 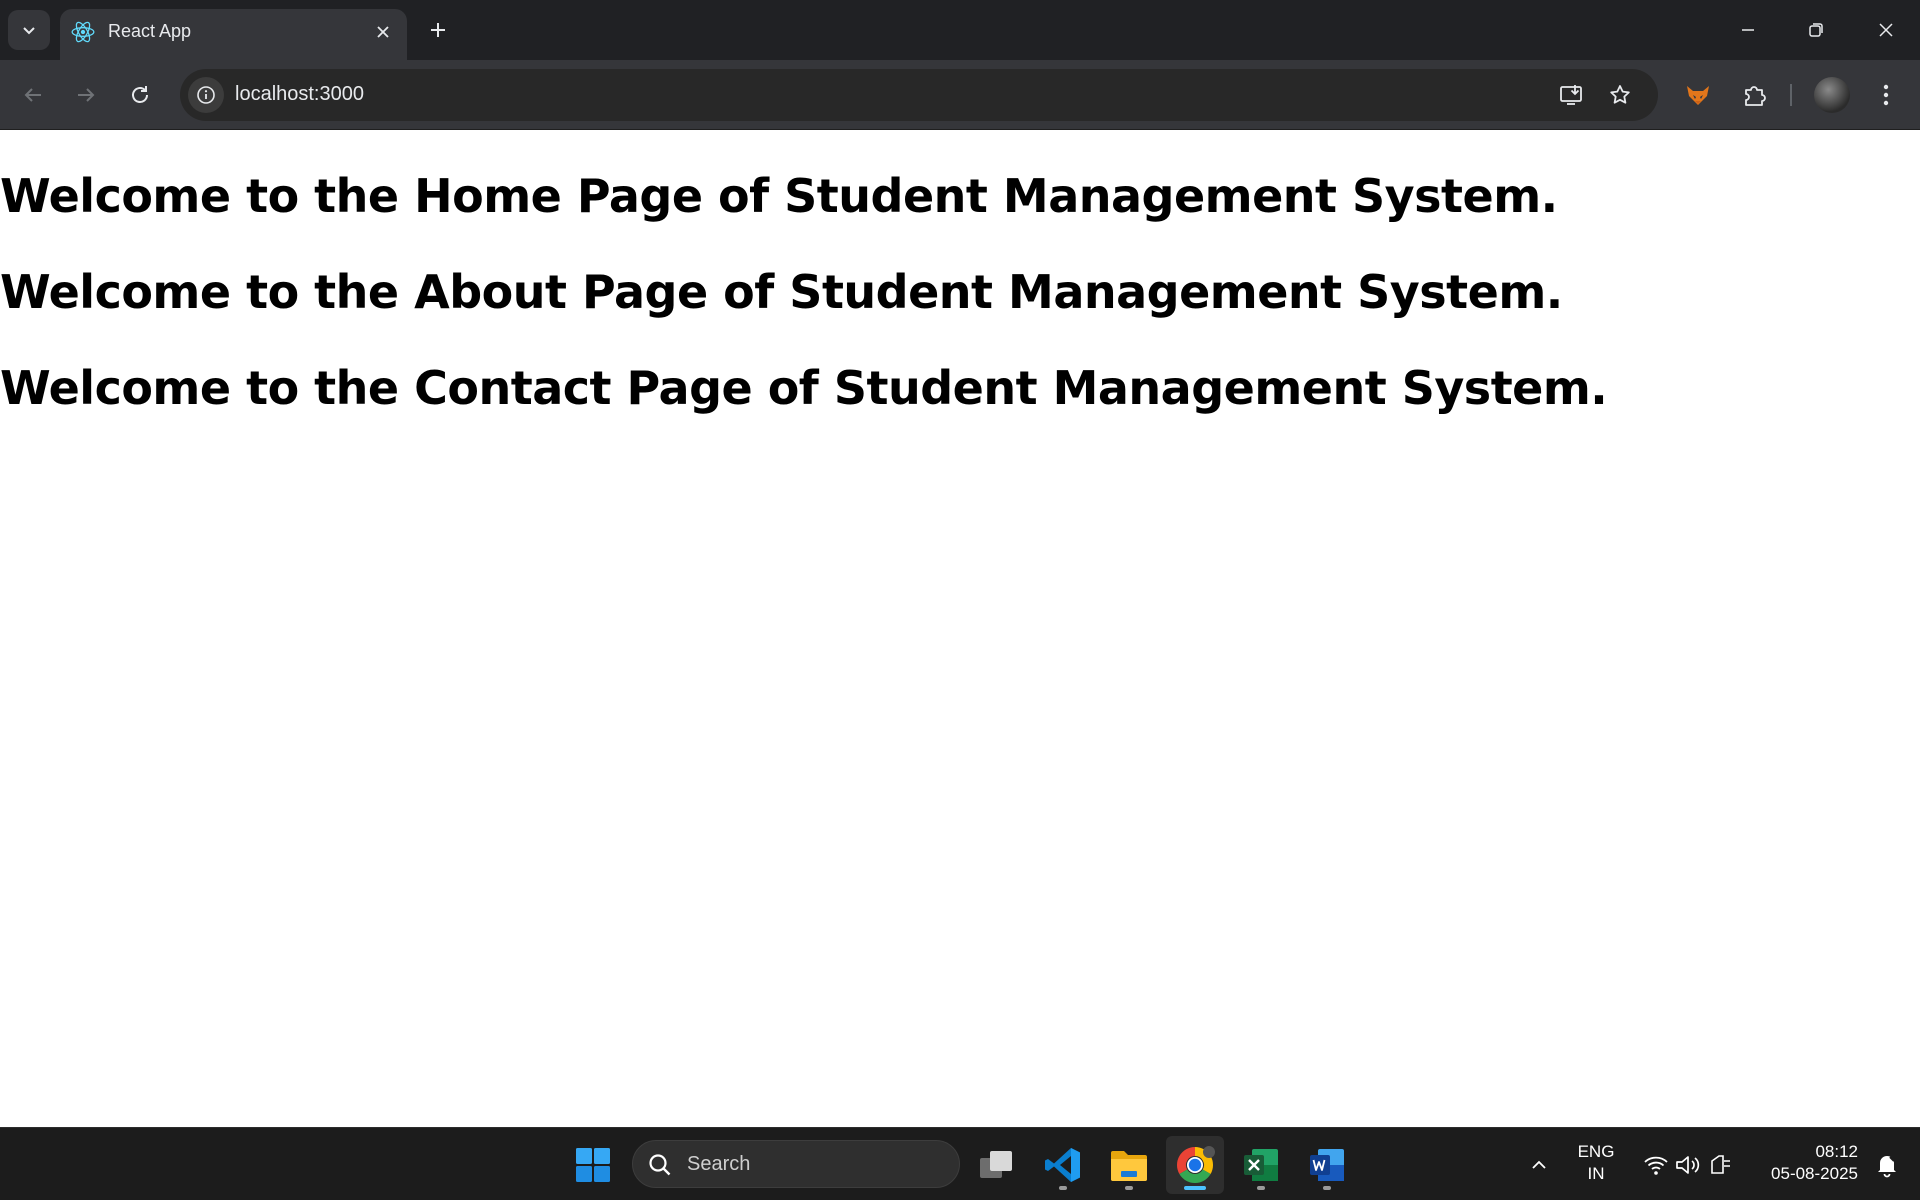 I want to click on fox-extension-button, so click(x=1698, y=95).